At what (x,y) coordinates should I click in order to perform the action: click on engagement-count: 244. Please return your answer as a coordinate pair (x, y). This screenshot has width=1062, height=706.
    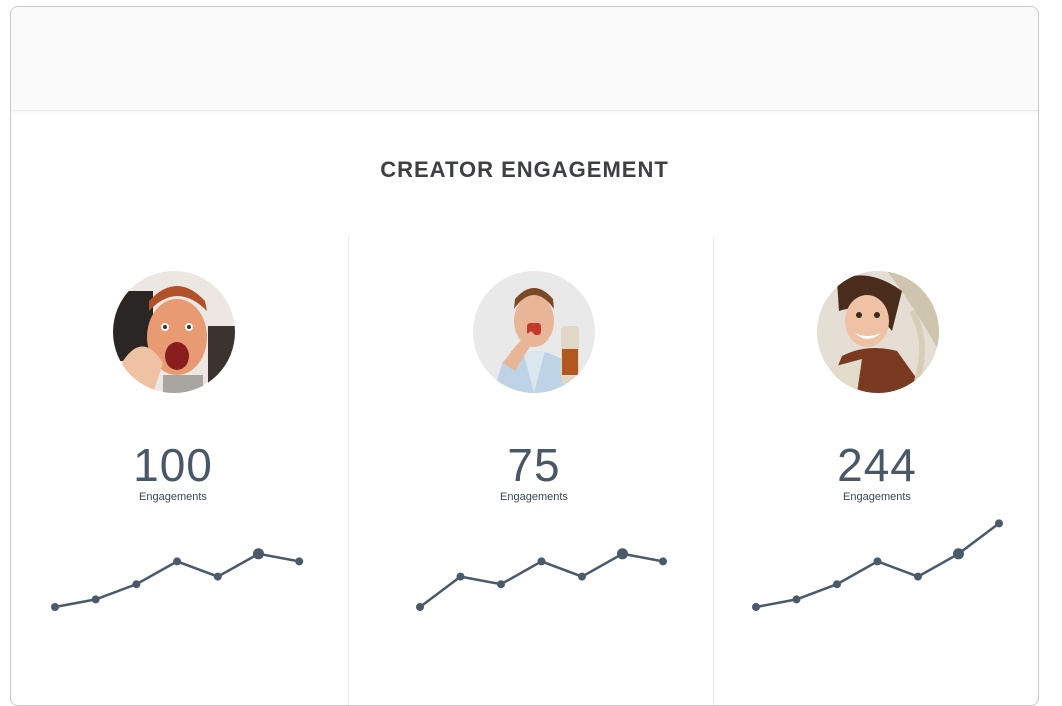
    Looking at the image, I should click on (877, 465).